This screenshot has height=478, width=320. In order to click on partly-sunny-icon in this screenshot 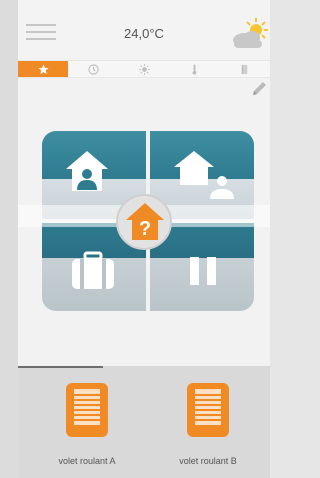, I will do `click(250, 33)`.